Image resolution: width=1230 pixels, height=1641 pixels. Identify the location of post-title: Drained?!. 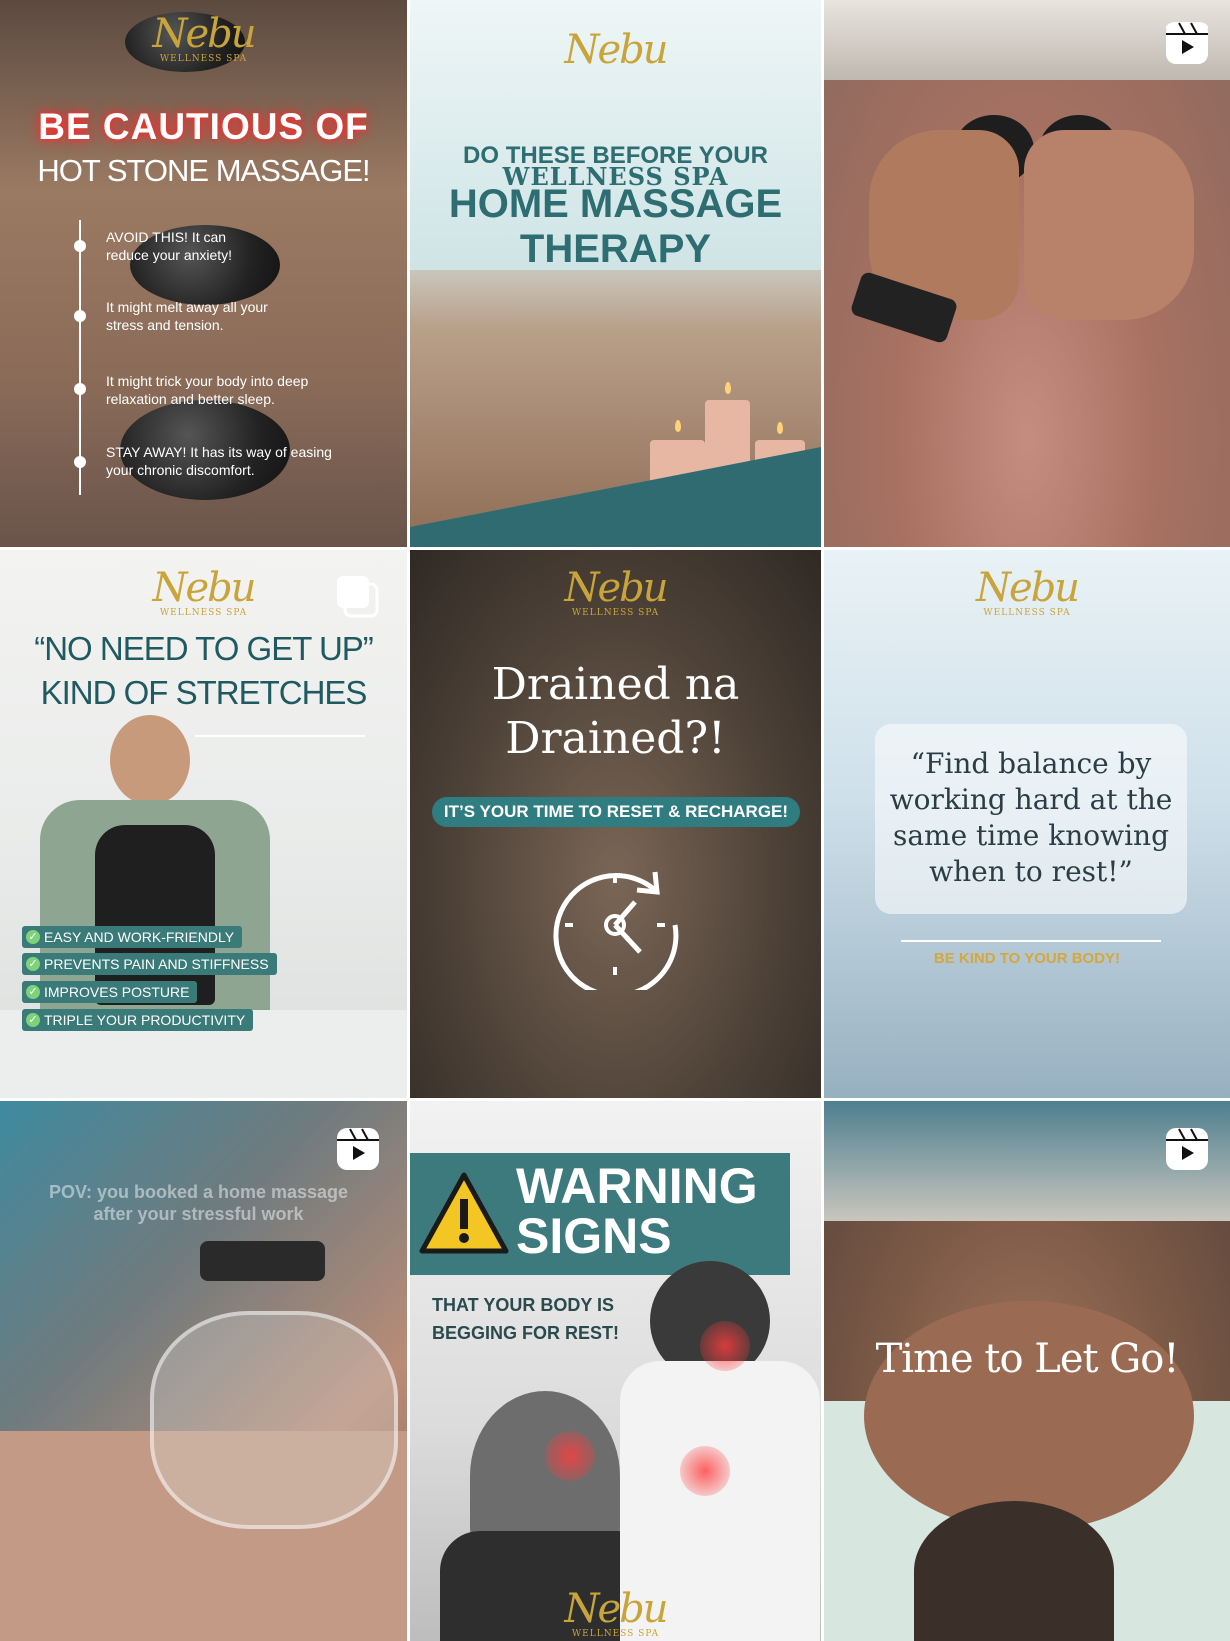
(615, 738).